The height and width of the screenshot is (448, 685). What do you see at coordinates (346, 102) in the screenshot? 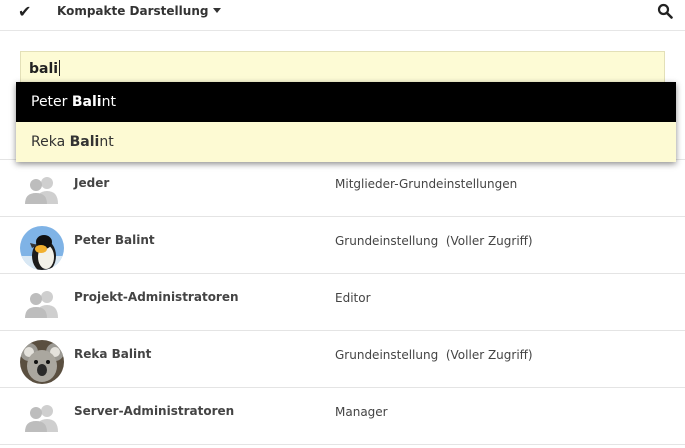
I see `suggestion-option: Peter Balint` at bounding box center [346, 102].